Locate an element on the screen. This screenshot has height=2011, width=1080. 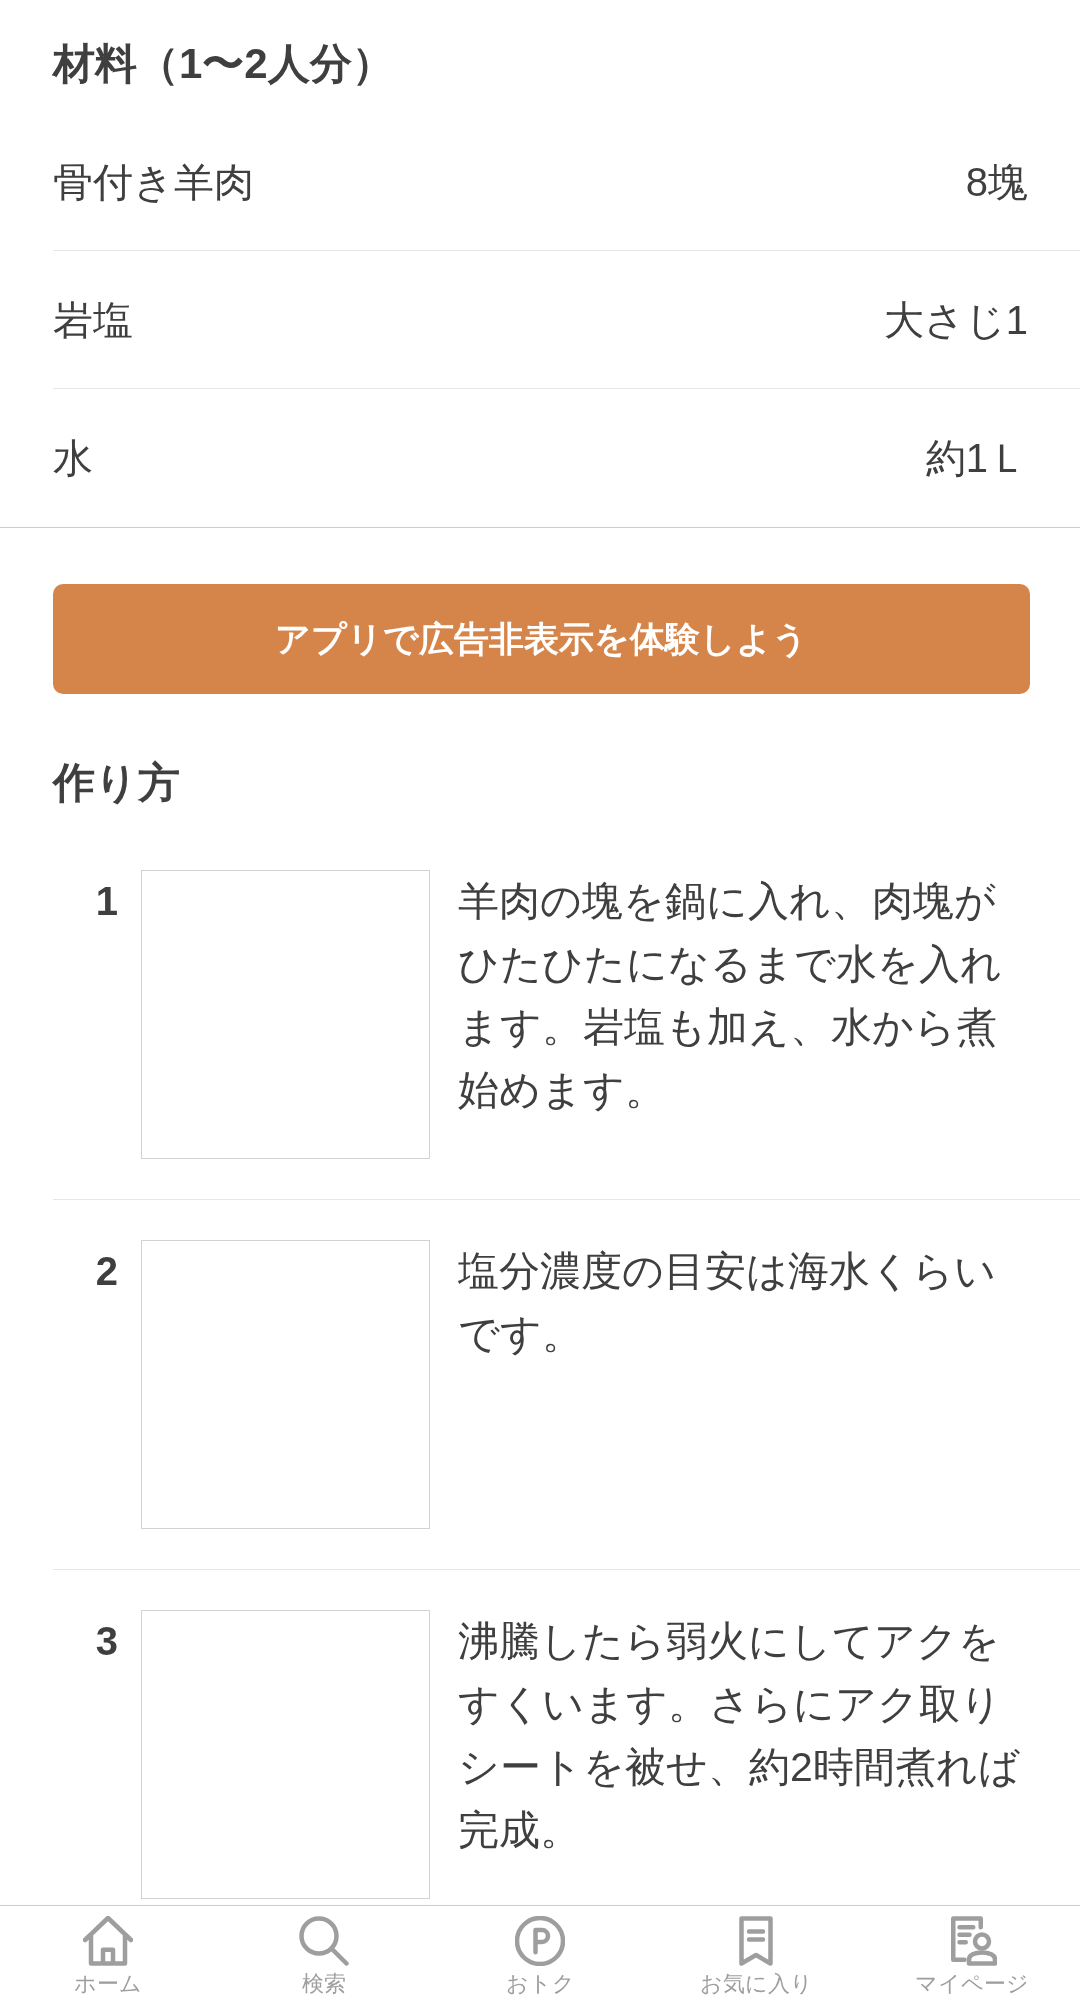
ingredient-name: 水 is located at coordinates (73, 458).